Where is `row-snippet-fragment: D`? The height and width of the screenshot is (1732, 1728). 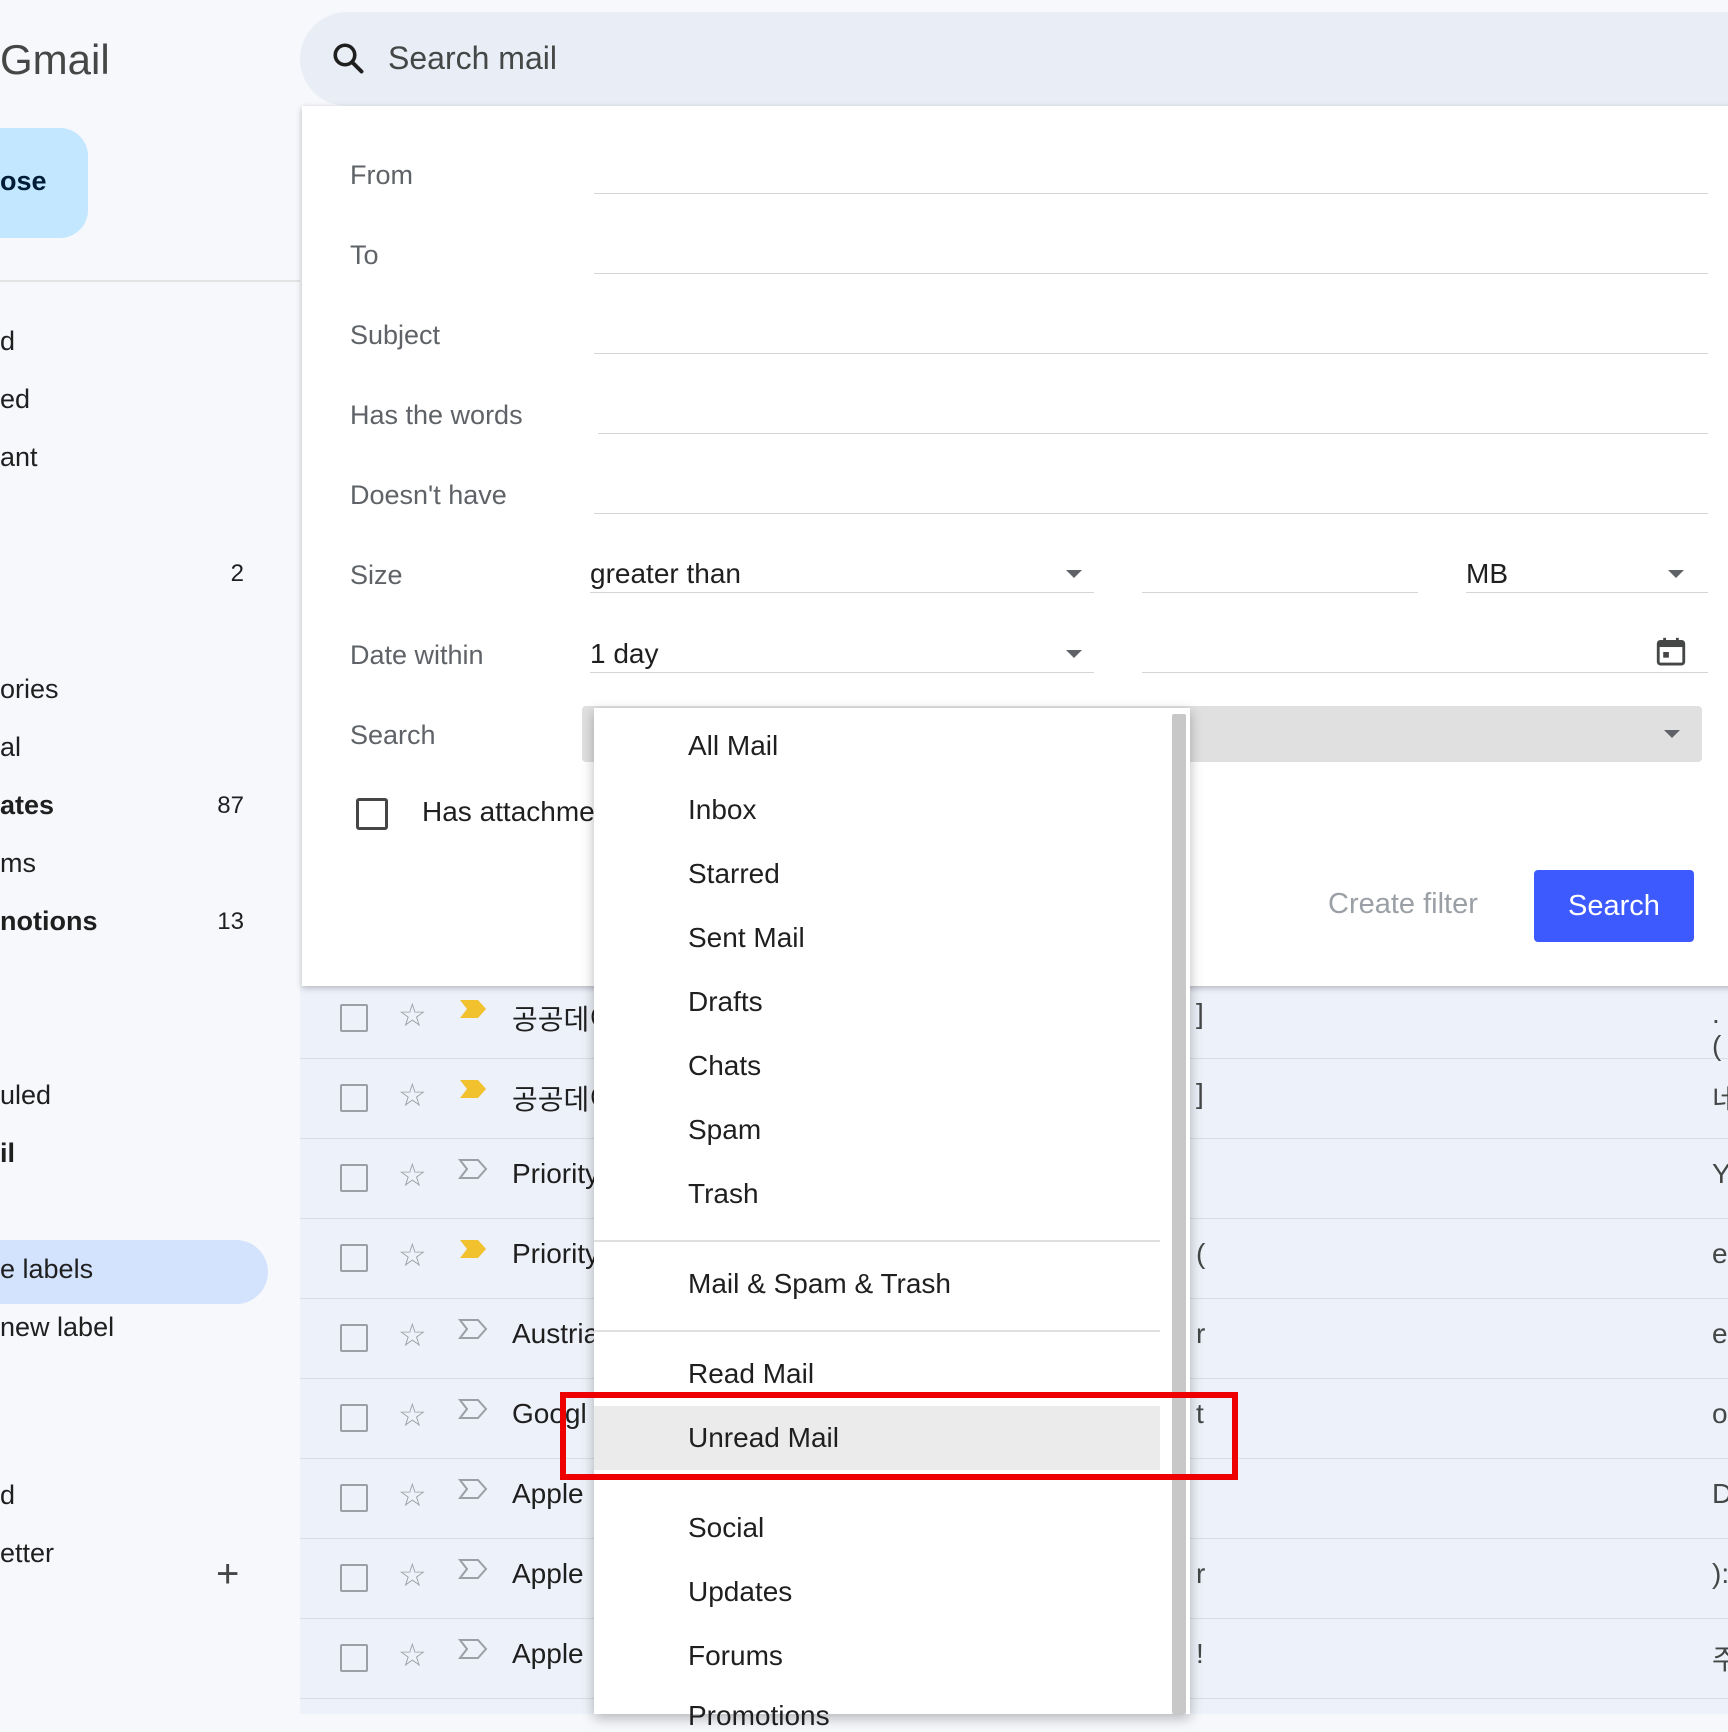
row-snippet-fragment: D is located at coordinates (1720, 1493).